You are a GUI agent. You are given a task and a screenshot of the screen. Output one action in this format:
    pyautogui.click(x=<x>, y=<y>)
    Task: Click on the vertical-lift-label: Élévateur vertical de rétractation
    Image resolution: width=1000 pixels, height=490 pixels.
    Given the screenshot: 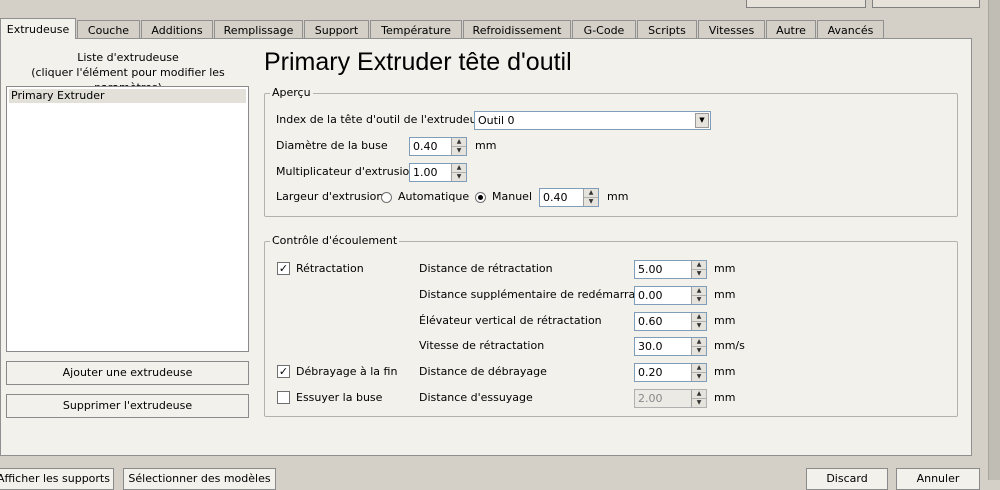 What is the action you would take?
    pyautogui.click(x=510, y=320)
    